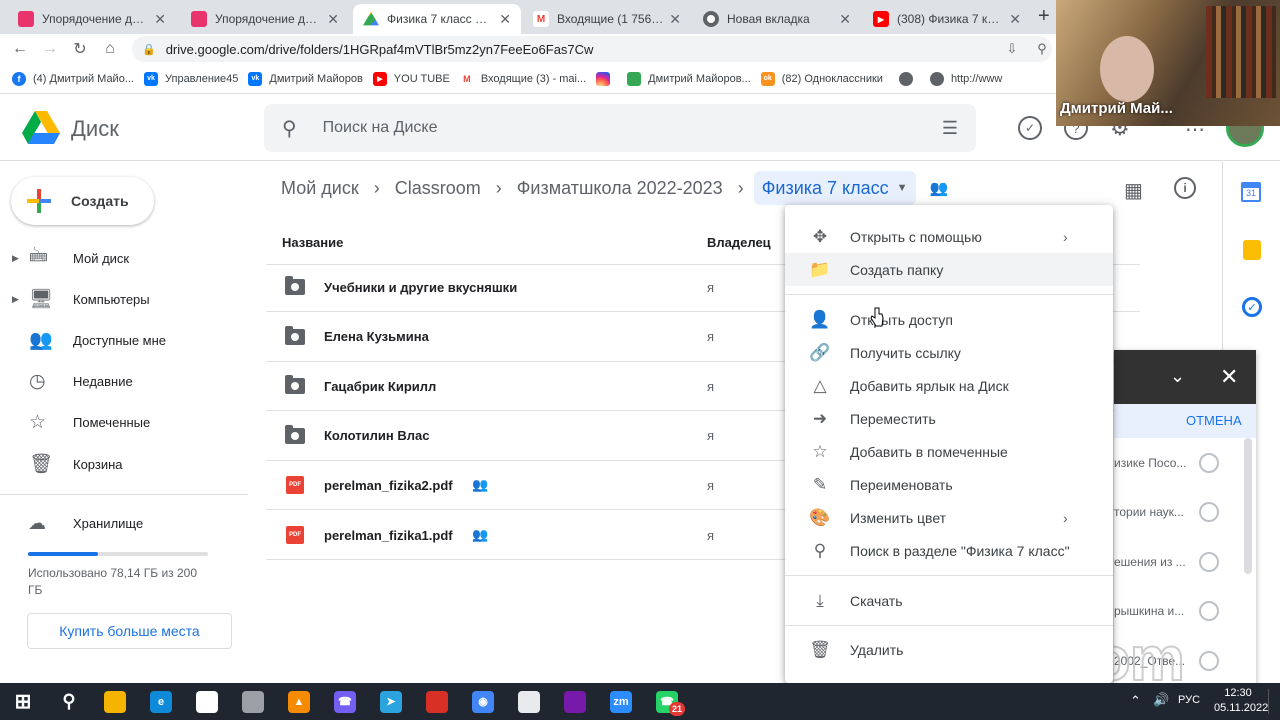 The width and height of the screenshot is (1280, 720). What do you see at coordinates (949, 385) in the screenshot?
I see `context-menu-item: △ Добавить ярлык на Диск` at bounding box center [949, 385].